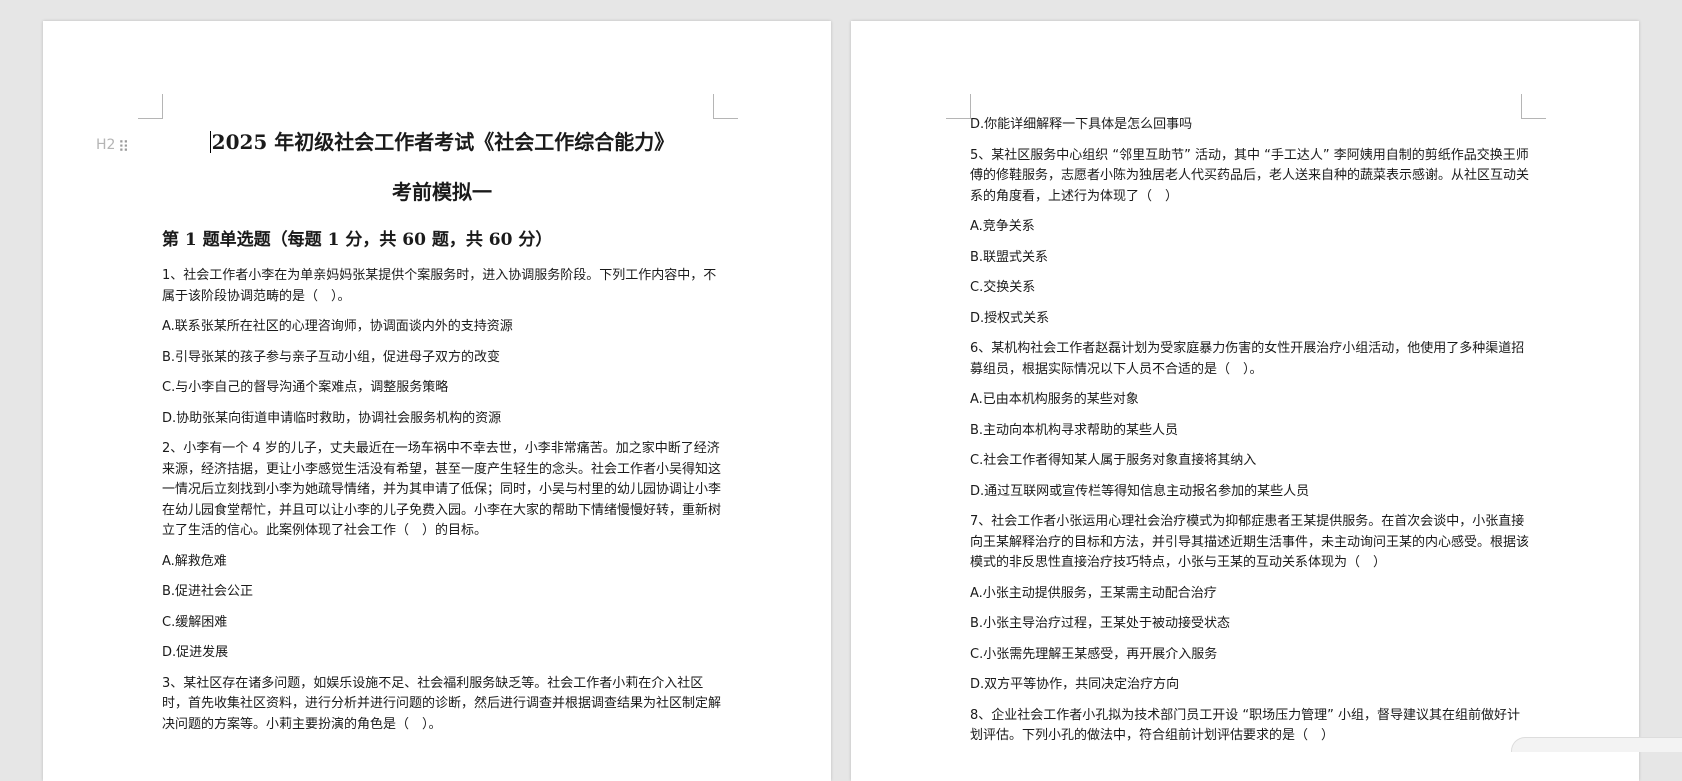 The width and height of the screenshot is (1682, 781). What do you see at coordinates (1250, 400) in the screenshot?
I see `answer-option: A.已由本机构服务的某些对象` at bounding box center [1250, 400].